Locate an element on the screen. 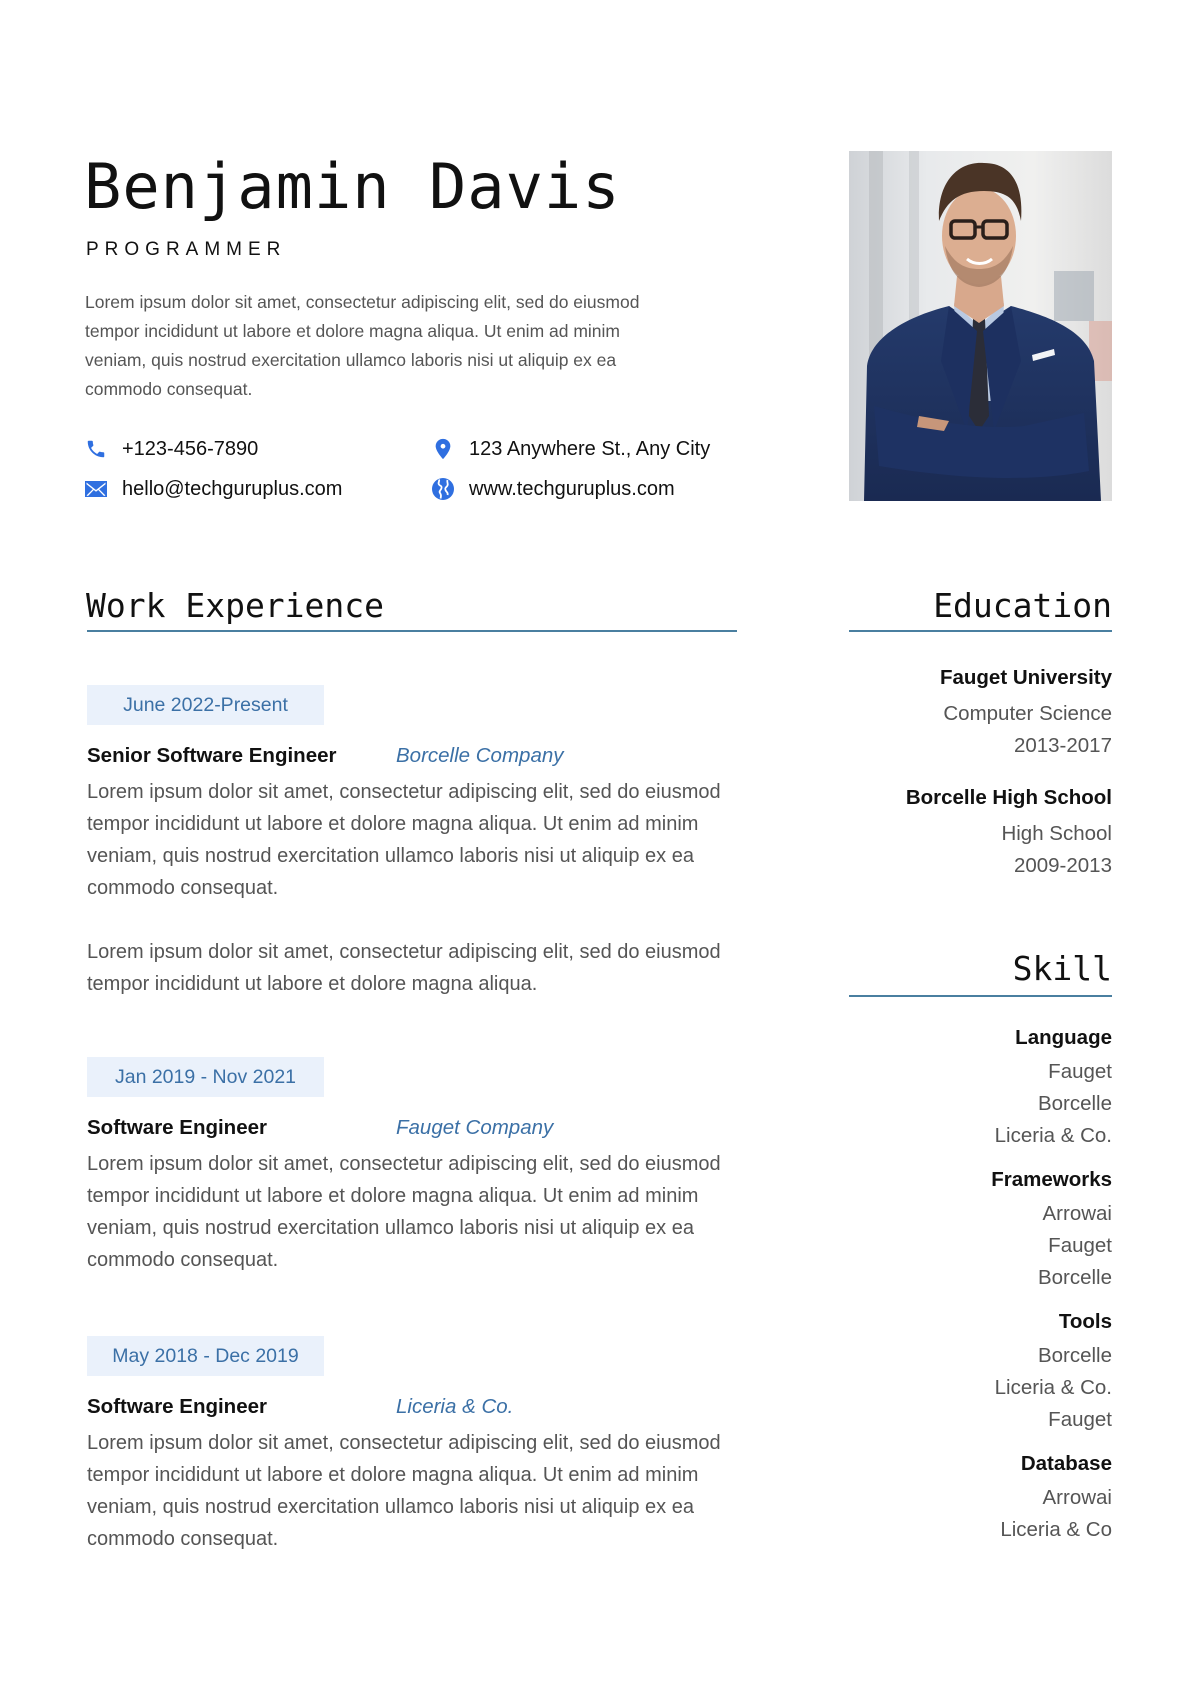 This screenshot has height=1697, width=1200. job-dates: Jan 2019 - Nov 2021 is located at coordinates (205, 1077).